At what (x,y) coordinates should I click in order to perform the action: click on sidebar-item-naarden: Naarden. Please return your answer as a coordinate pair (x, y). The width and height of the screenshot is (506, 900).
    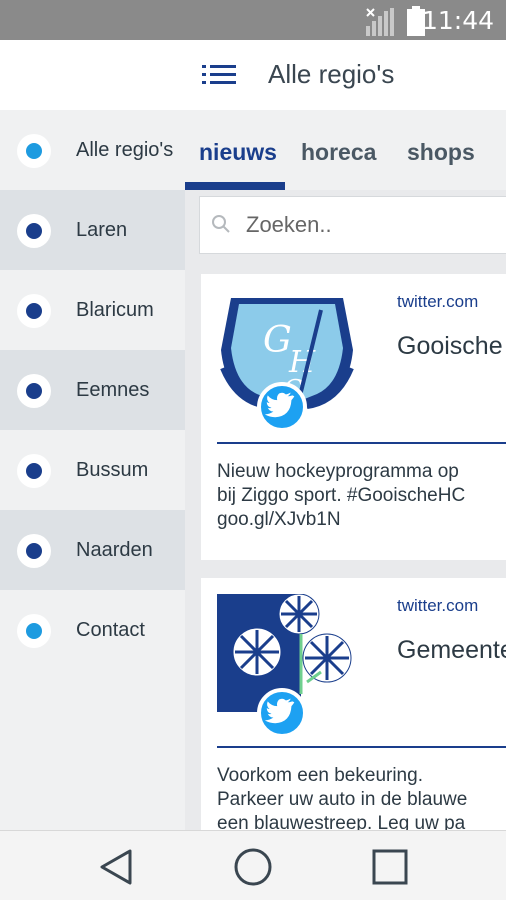
    Looking at the image, I should click on (92, 550).